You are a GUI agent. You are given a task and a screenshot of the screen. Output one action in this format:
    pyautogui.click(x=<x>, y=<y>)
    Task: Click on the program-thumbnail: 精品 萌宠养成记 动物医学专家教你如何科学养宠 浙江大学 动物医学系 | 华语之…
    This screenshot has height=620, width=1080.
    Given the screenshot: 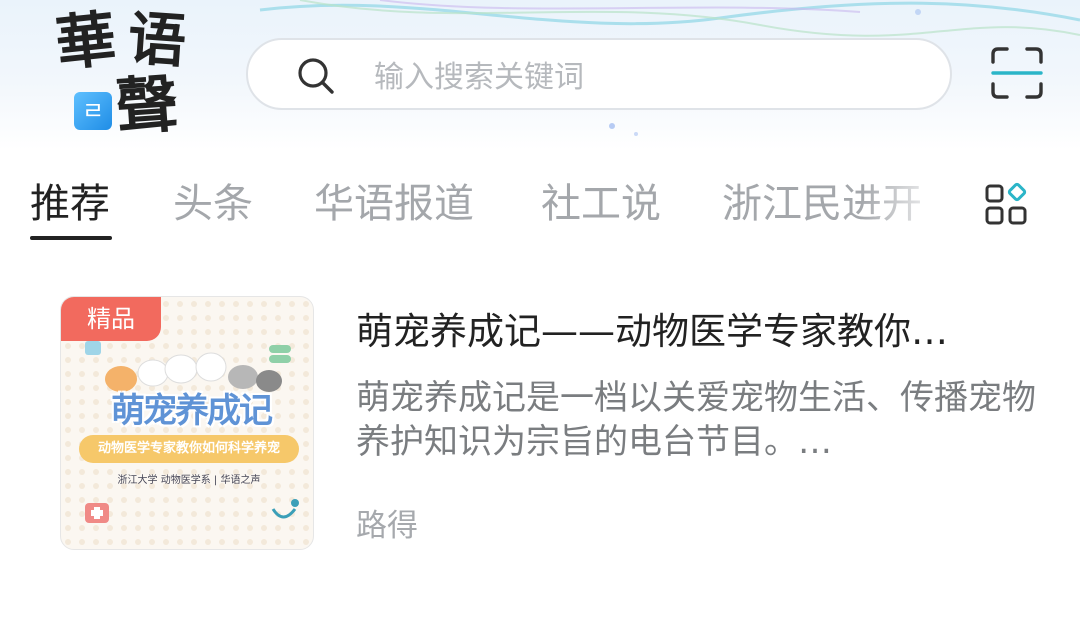 What is the action you would take?
    pyautogui.click(x=187, y=423)
    